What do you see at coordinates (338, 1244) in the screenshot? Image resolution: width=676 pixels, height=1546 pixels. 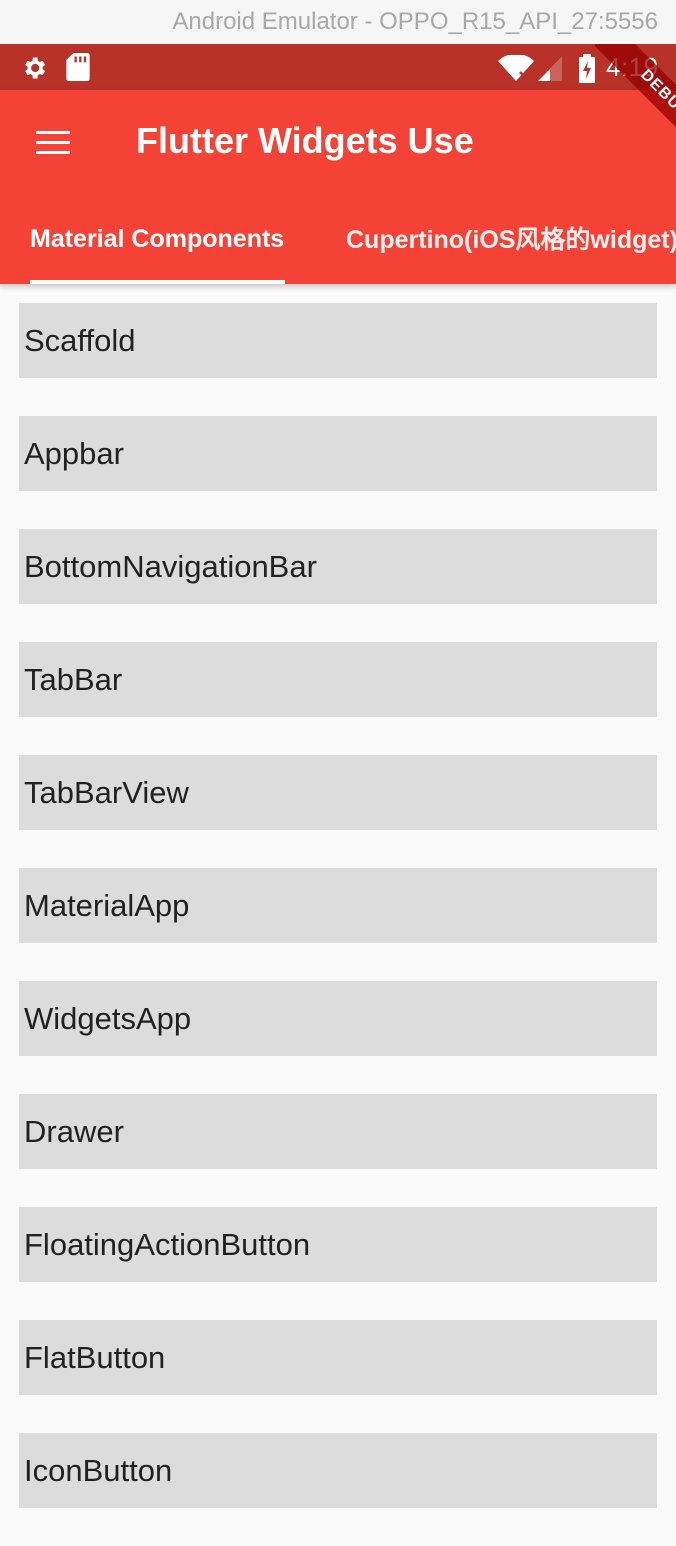 I see `list-item: FloatingActionButton` at bounding box center [338, 1244].